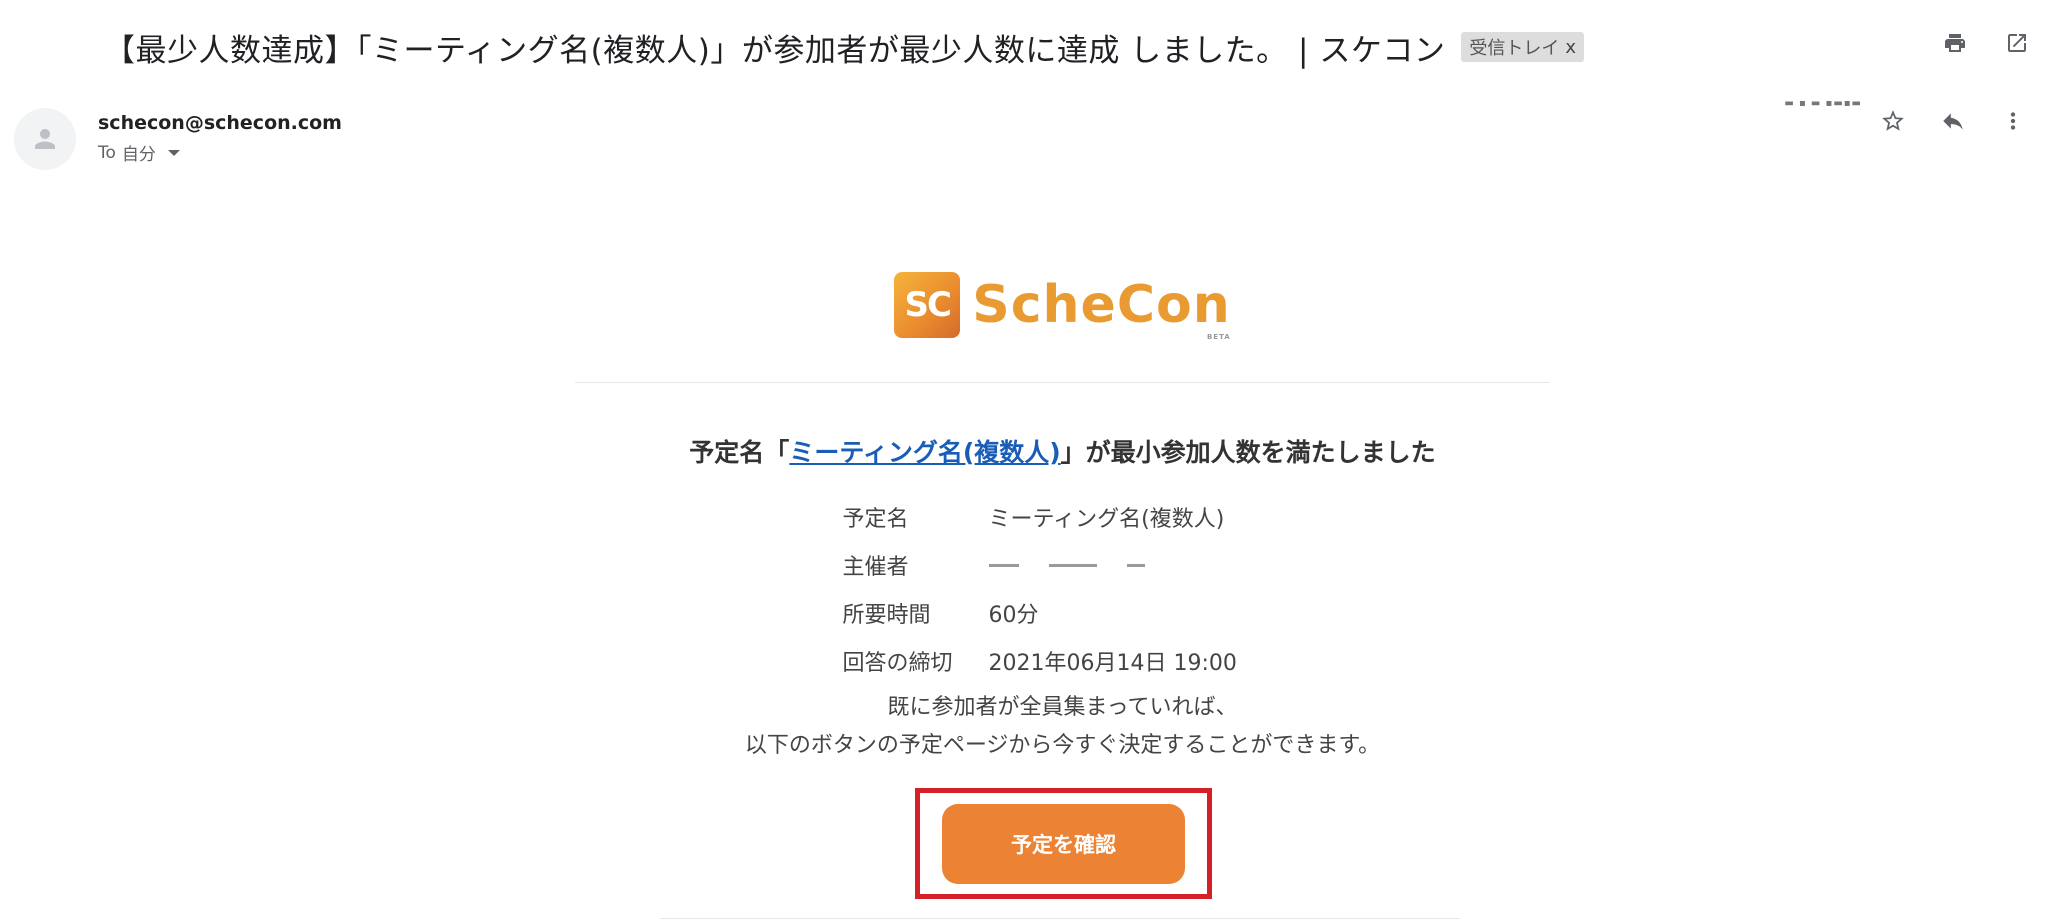  I want to click on button-highlight-box: 予定を確認, so click(1063, 843).